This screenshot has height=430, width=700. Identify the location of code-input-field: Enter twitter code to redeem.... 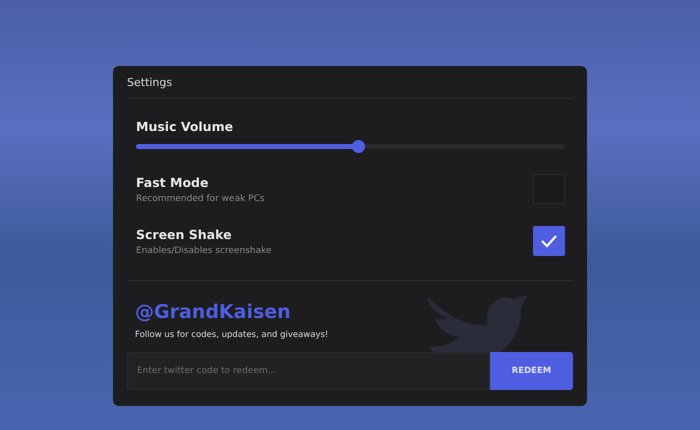
(308, 371).